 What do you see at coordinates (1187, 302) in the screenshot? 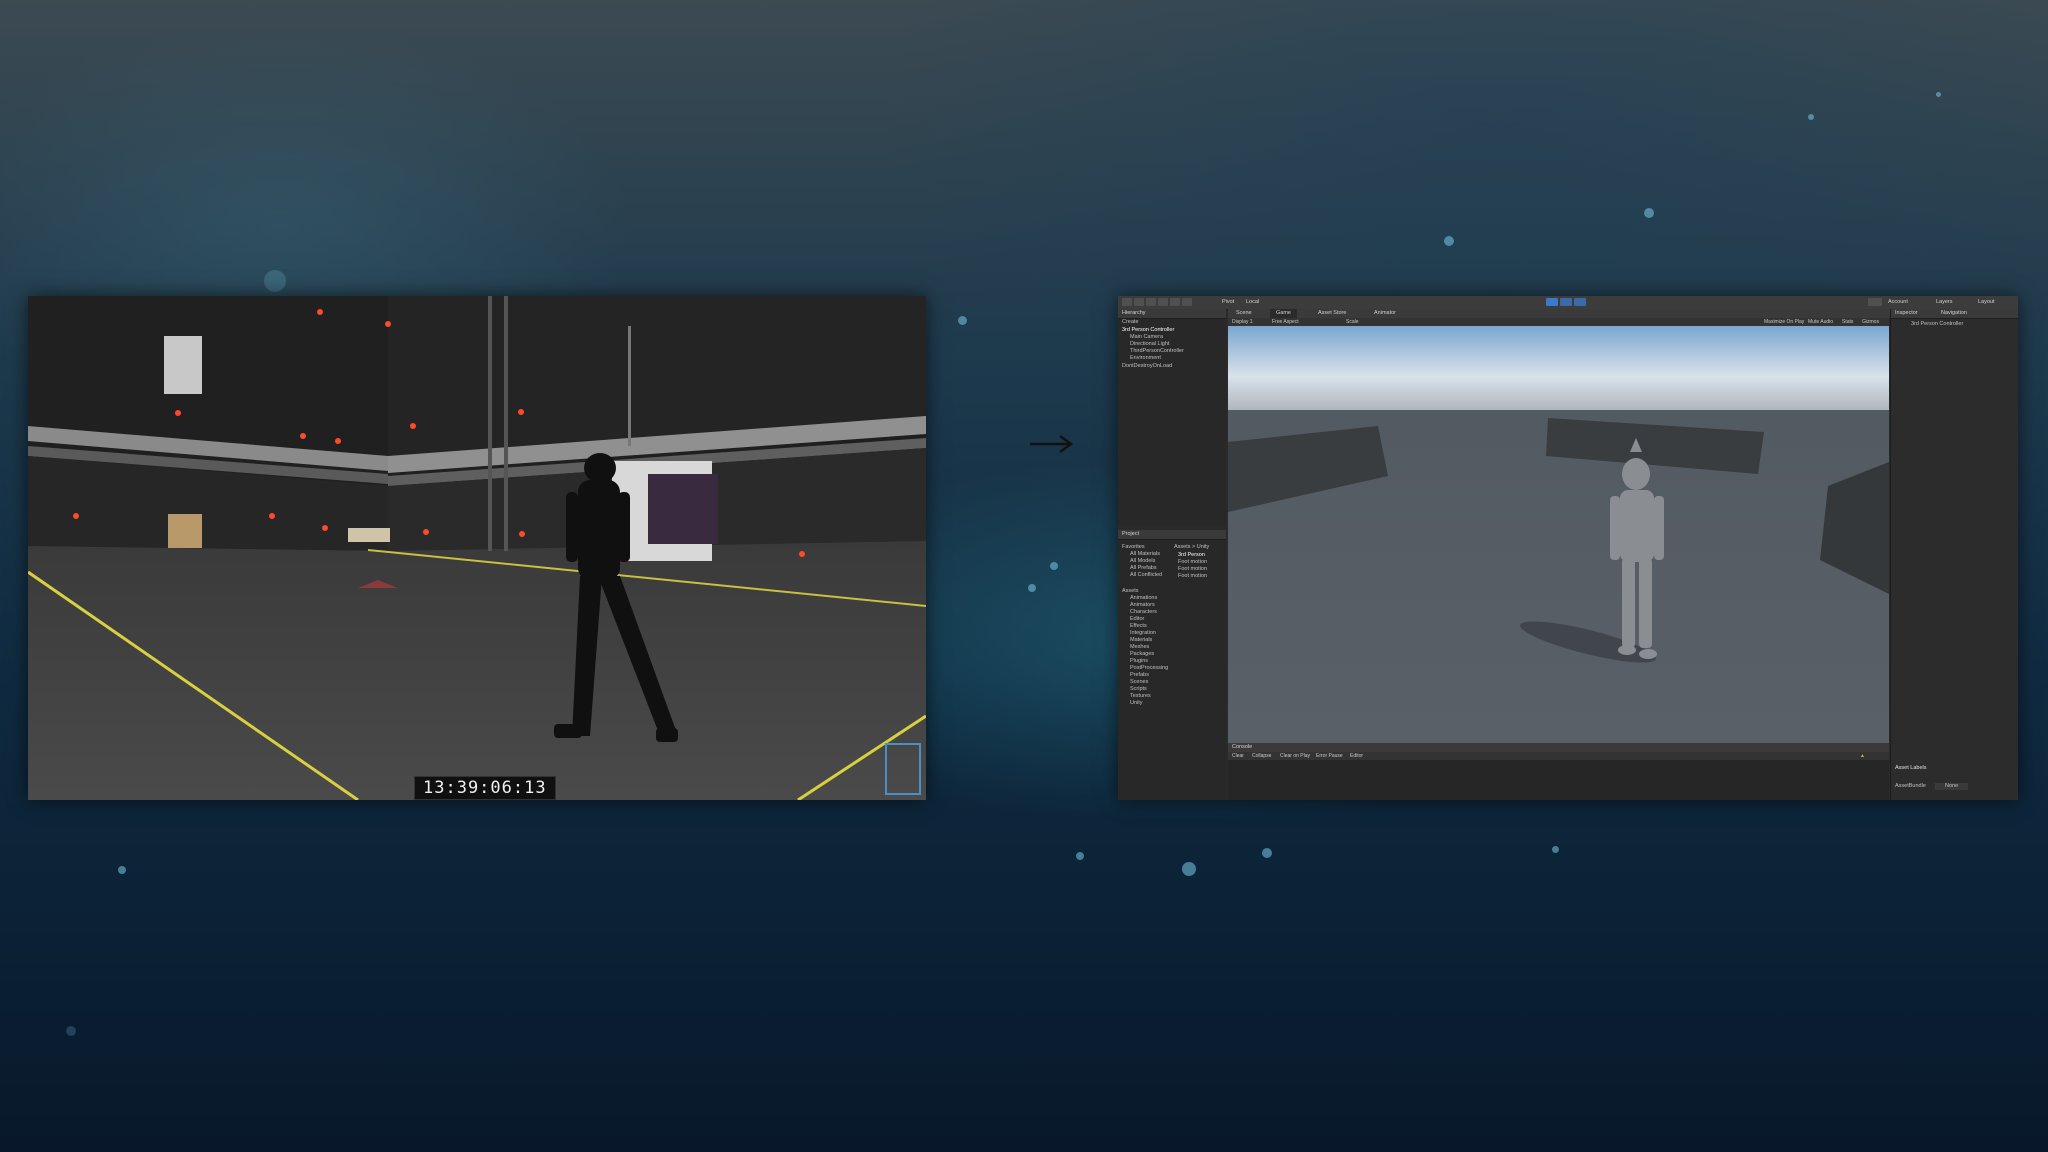
I see `transform-tool-button` at bounding box center [1187, 302].